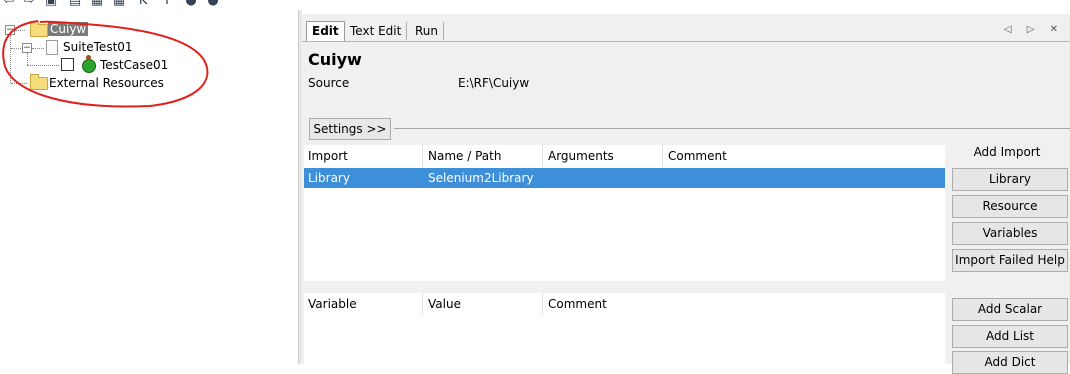 The image size is (1070, 374). What do you see at coordinates (39, 82) in the screenshot?
I see `external-resources-icon` at bounding box center [39, 82].